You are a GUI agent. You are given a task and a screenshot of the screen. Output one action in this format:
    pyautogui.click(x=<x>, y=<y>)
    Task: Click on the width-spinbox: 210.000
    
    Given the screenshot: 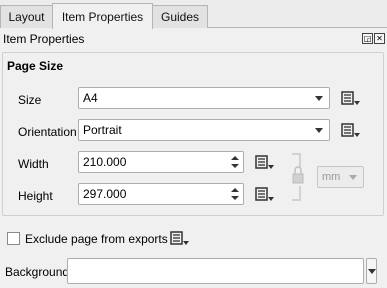 What is the action you would take?
    pyautogui.click(x=161, y=162)
    